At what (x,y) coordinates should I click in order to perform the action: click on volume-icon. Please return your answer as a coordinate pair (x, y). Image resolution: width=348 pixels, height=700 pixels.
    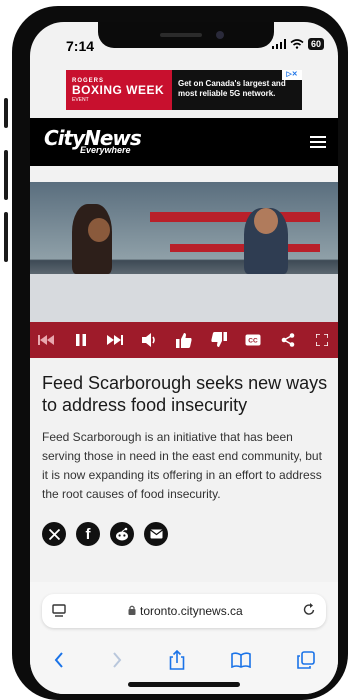
    Looking at the image, I should click on (150, 340).